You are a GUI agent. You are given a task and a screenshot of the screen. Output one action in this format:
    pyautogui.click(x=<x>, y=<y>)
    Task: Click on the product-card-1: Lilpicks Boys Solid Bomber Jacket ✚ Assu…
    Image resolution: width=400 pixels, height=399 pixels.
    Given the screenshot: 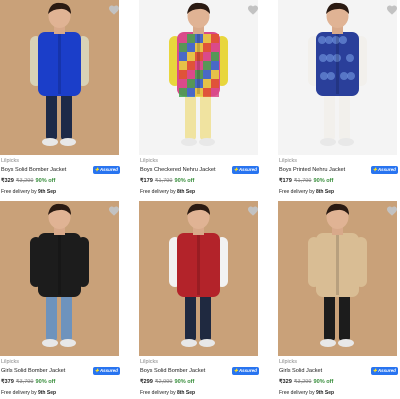 What is the action you would take?
    pyautogui.click(x=60, y=99)
    